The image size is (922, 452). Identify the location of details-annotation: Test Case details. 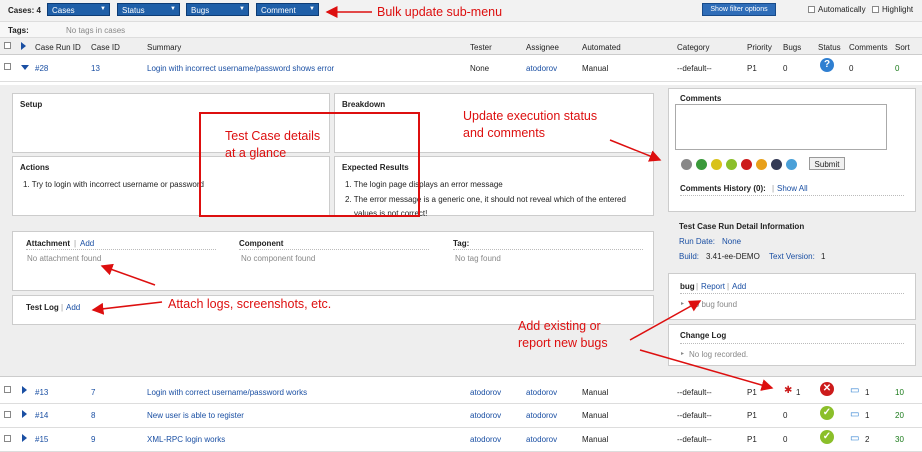
(273, 136).